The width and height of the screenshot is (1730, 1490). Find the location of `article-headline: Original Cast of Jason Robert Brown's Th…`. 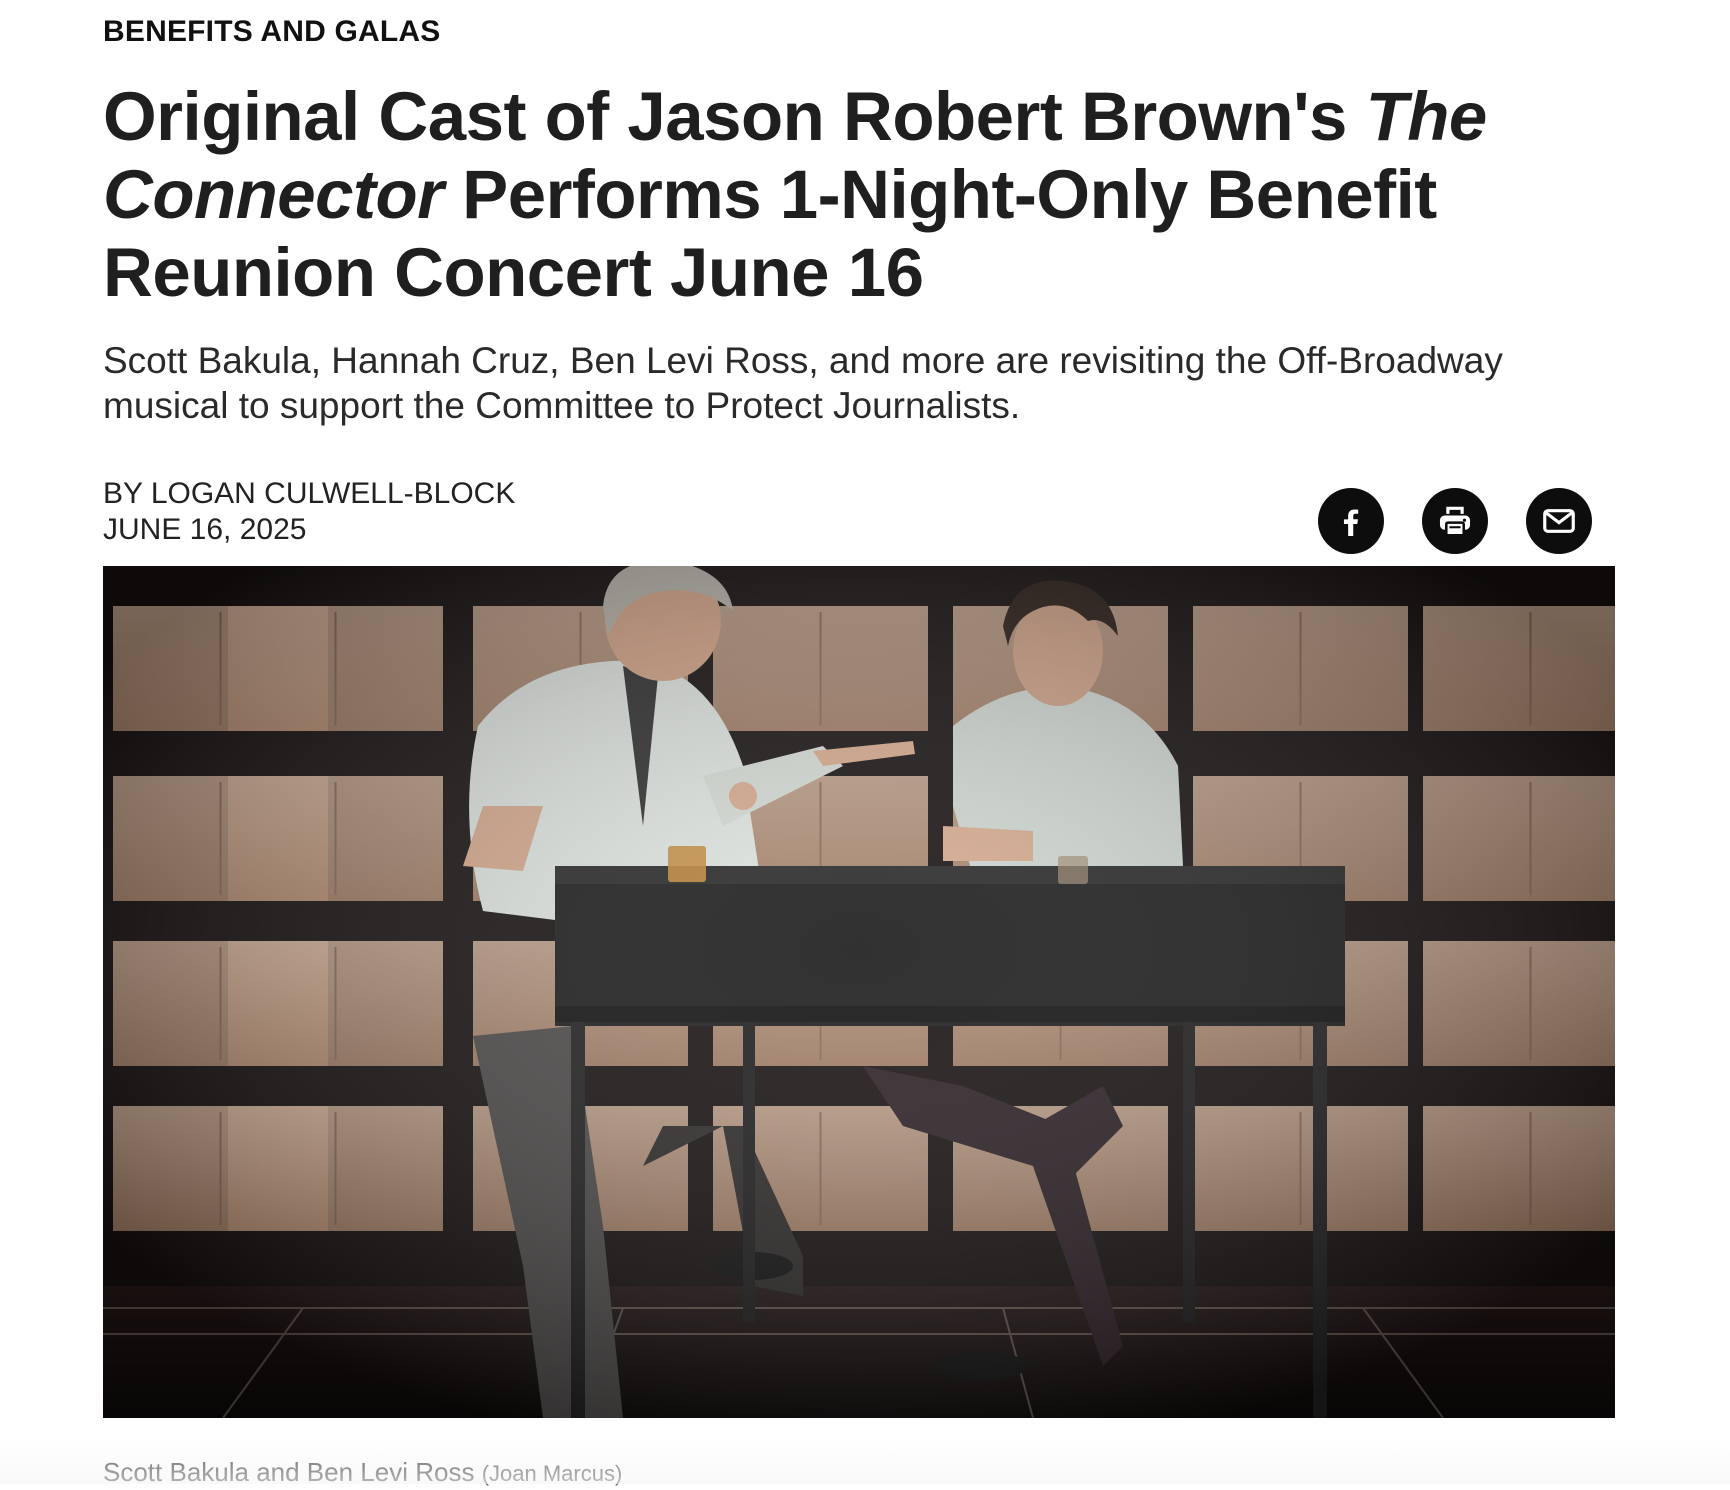

article-headline: Original Cast of Jason Robert Brown's Th… is located at coordinates (843, 195).